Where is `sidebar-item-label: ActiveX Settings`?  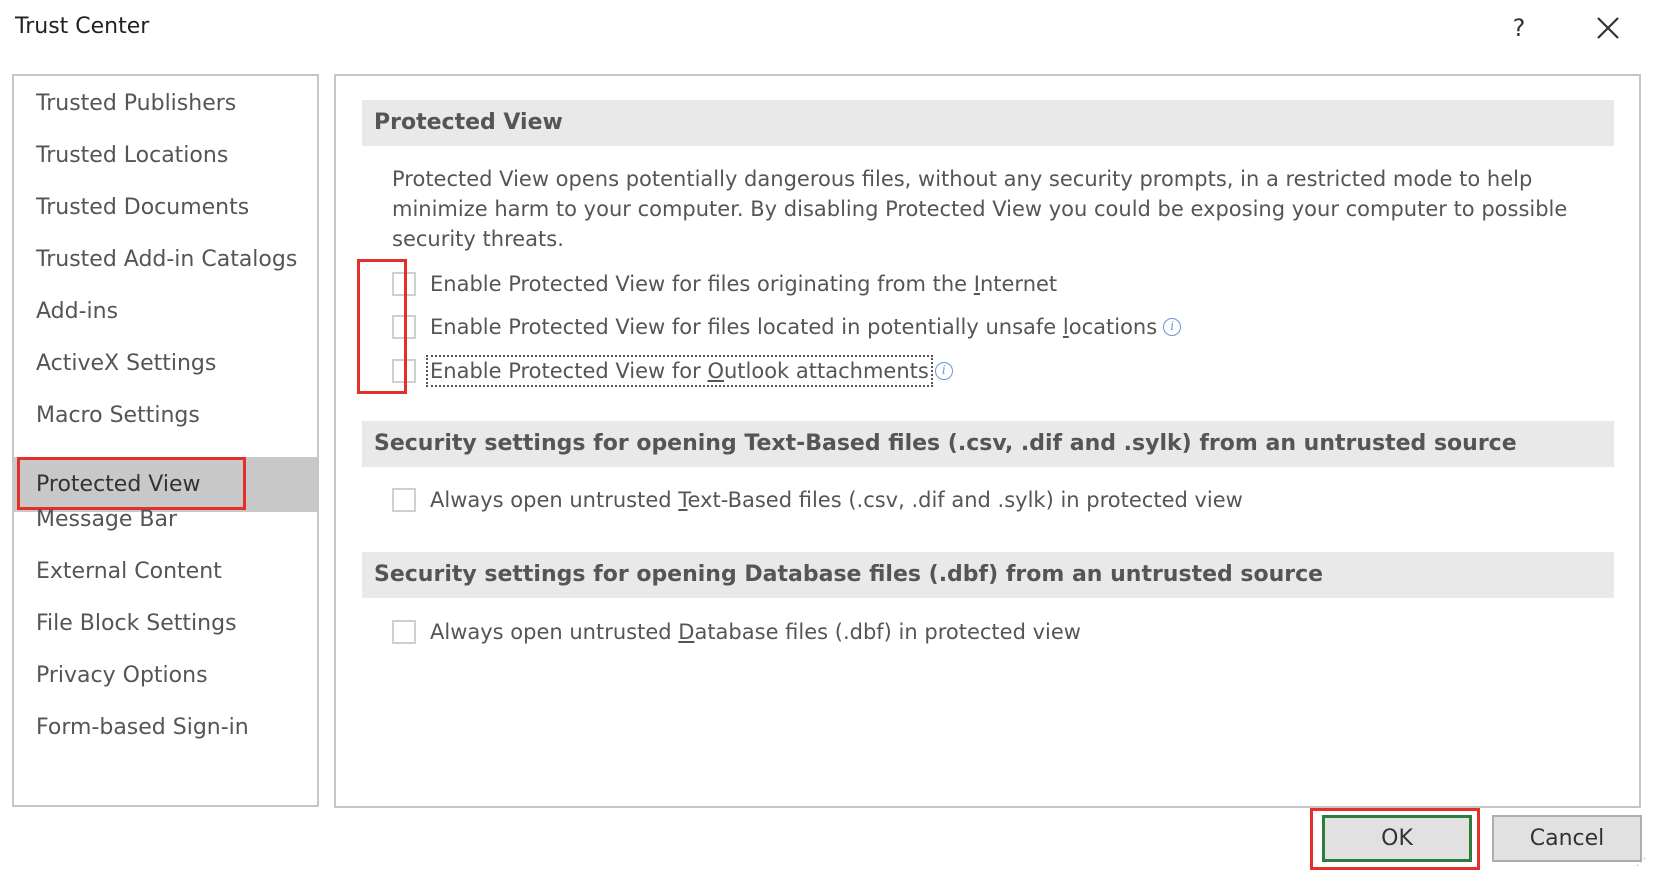 sidebar-item-label: ActiveX Settings is located at coordinates (126, 363).